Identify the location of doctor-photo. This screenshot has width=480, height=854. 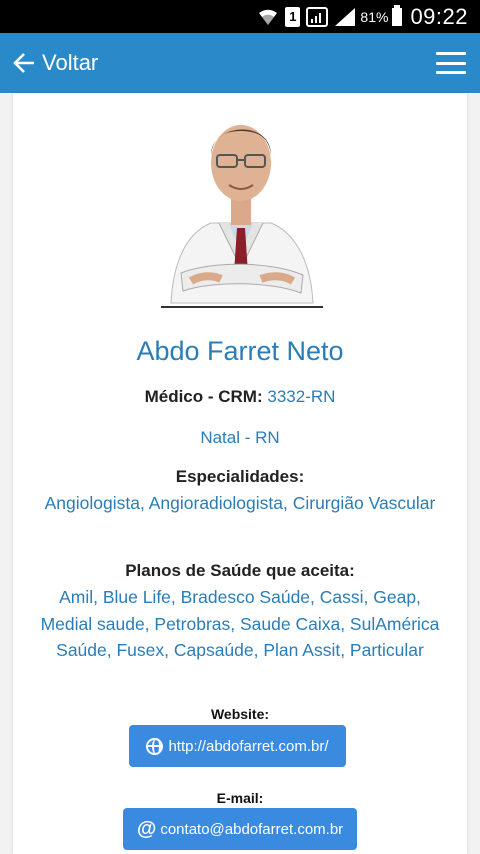
(242, 216).